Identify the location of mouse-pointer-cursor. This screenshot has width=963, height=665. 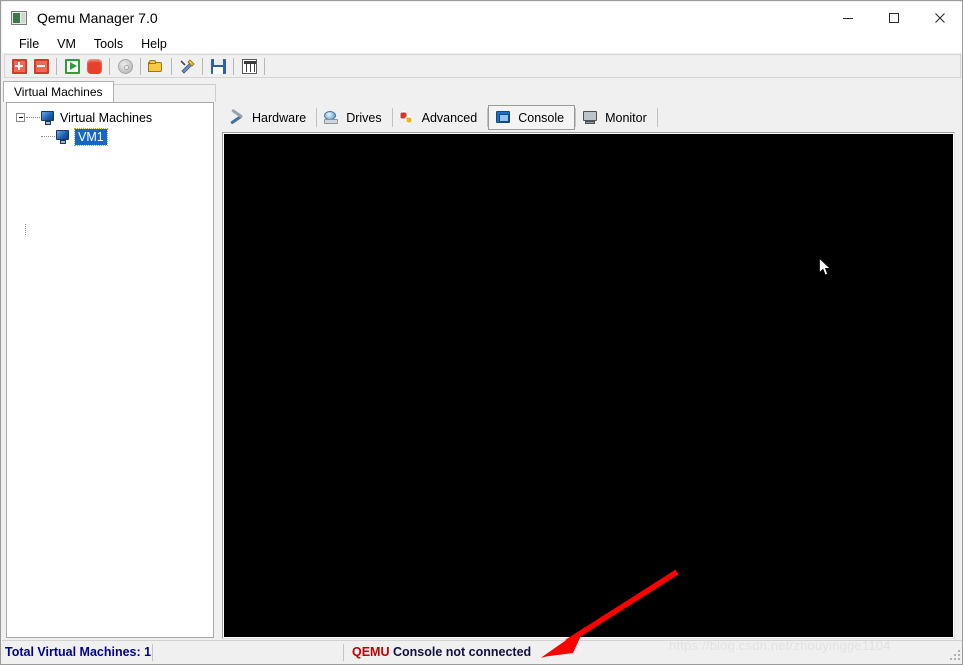
(825, 267).